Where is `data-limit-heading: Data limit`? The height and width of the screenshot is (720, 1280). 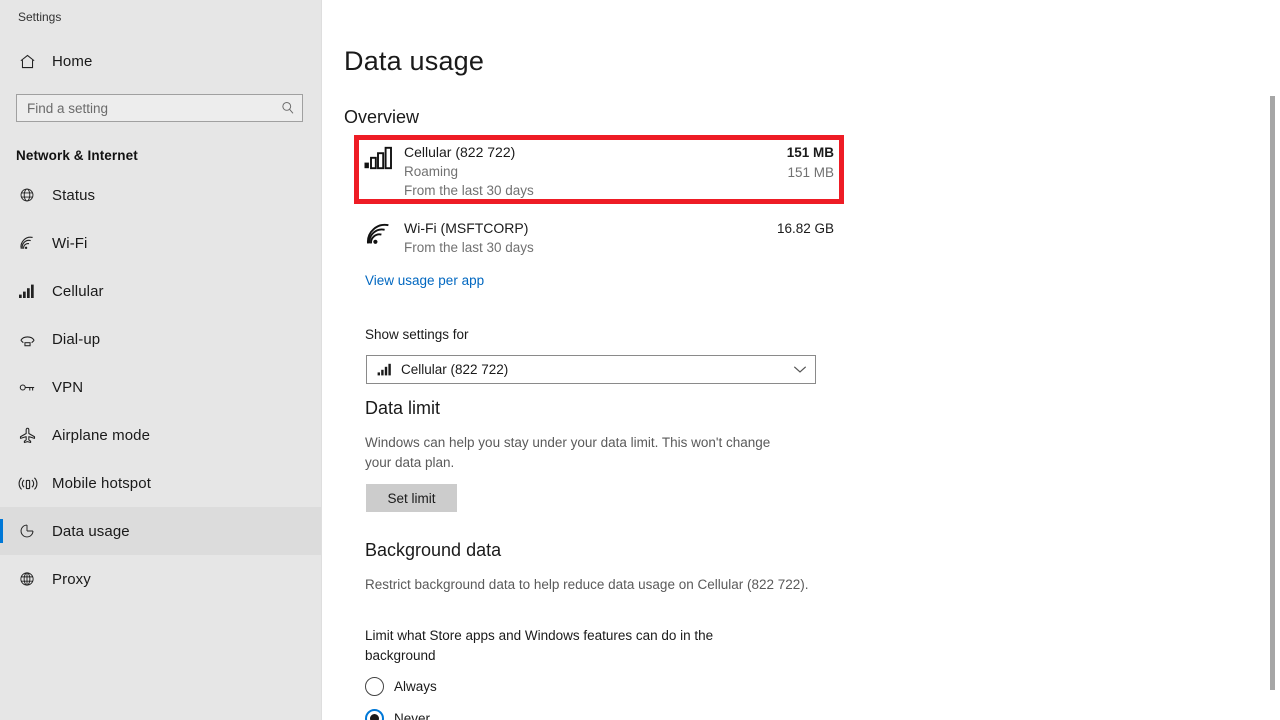 data-limit-heading: Data limit is located at coordinates (403, 408).